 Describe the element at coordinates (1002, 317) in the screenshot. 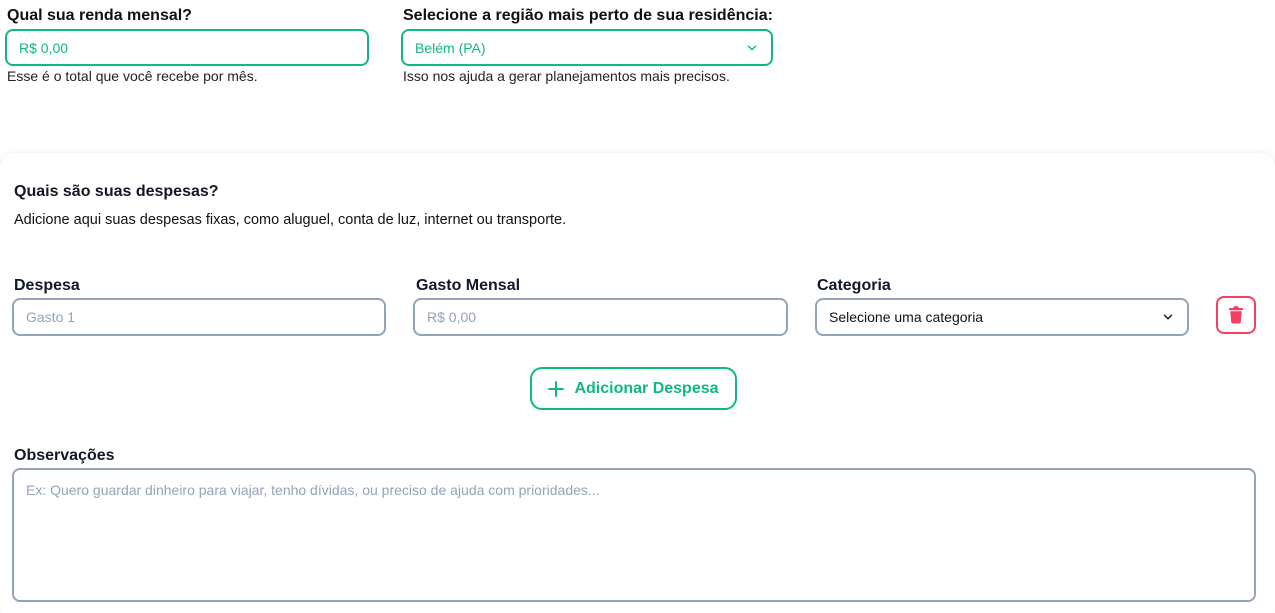

I see `category-select: Selecione uma categoria` at that location.